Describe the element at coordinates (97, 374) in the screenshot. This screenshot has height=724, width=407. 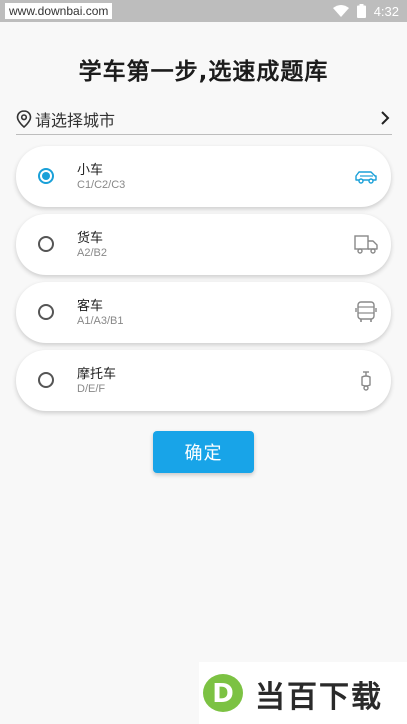
I see `option-name: 摩托车` at that location.